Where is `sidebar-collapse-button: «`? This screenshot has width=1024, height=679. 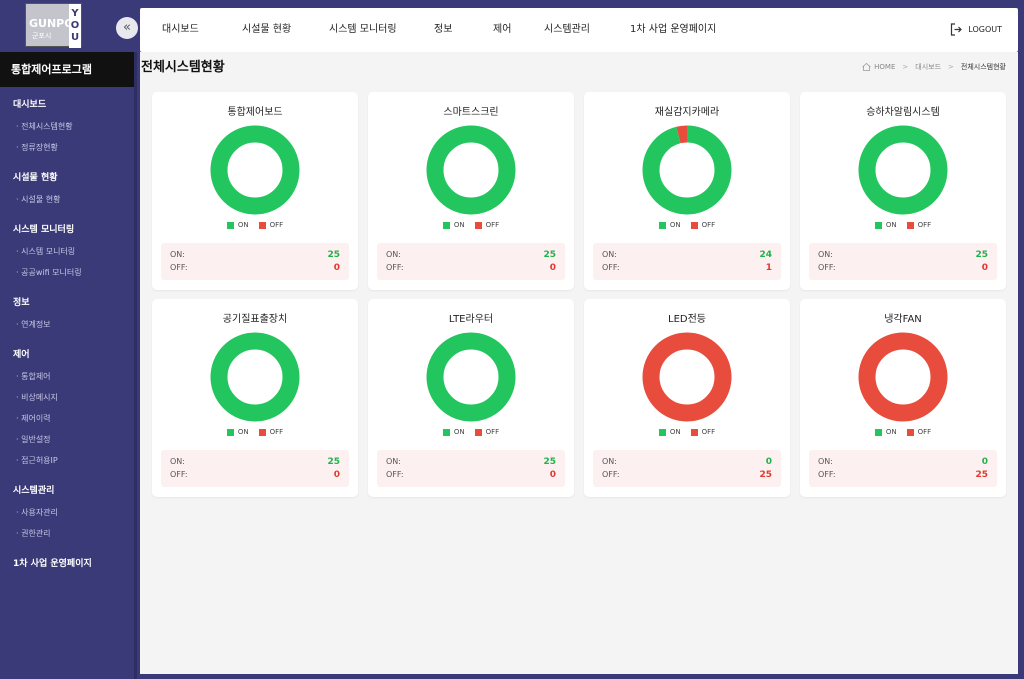
sidebar-collapse-button: « is located at coordinates (127, 28).